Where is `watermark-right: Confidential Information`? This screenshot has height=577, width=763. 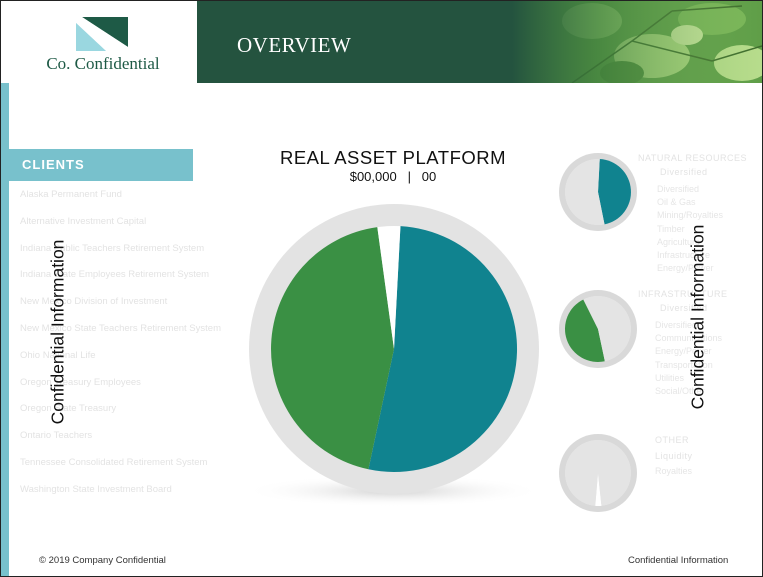 watermark-right: Confidential Information is located at coordinates (697, 317).